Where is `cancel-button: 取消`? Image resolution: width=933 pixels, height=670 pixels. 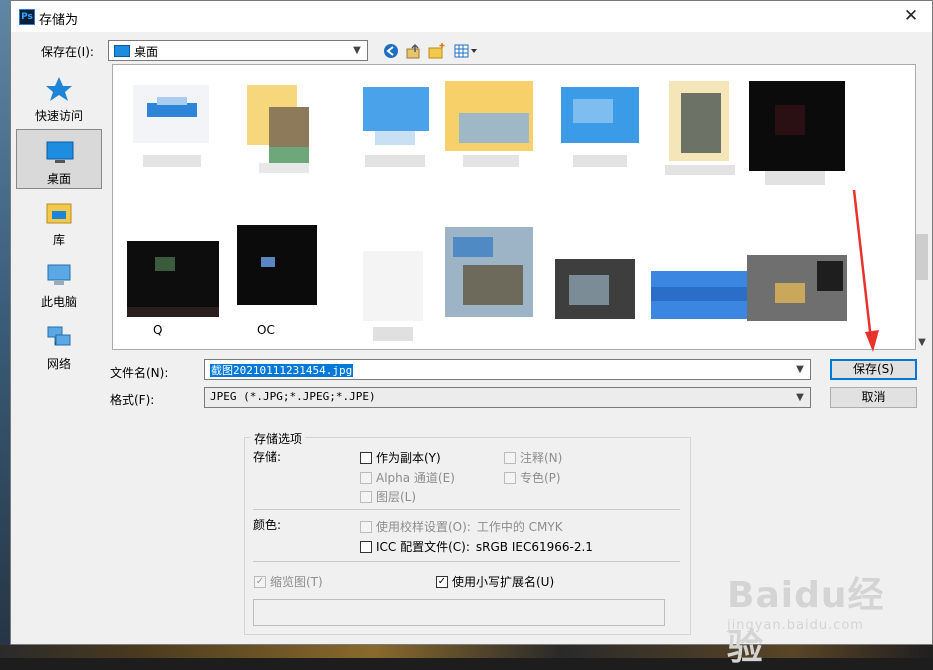
cancel-button: 取消 is located at coordinates (873, 397).